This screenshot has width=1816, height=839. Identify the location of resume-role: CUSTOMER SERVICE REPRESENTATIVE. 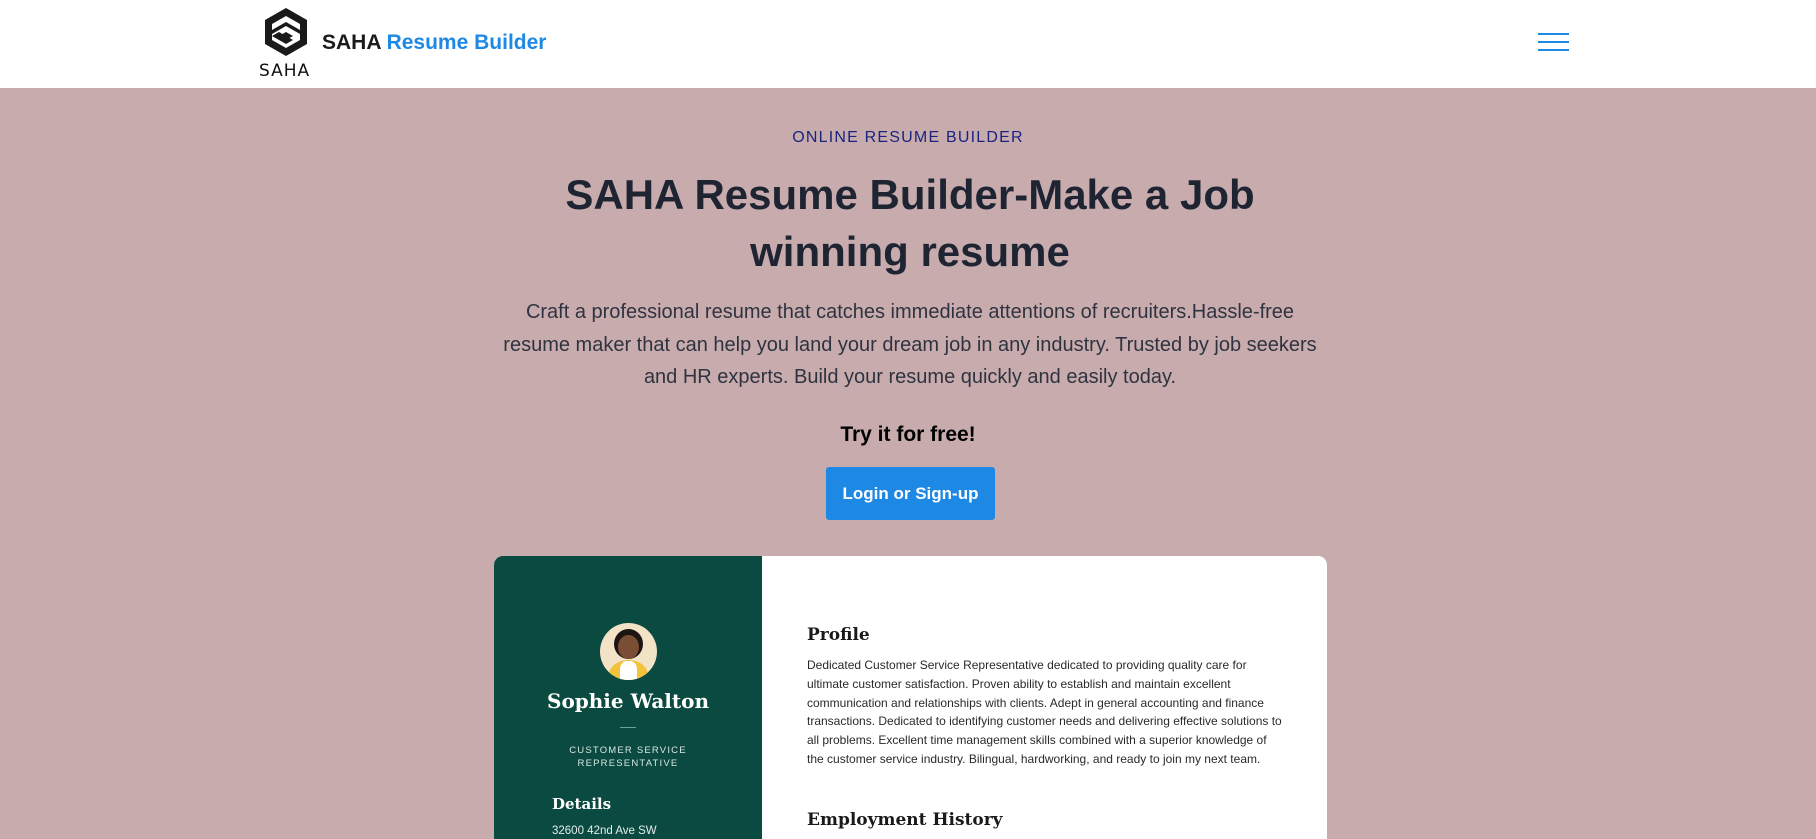
(628, 757).